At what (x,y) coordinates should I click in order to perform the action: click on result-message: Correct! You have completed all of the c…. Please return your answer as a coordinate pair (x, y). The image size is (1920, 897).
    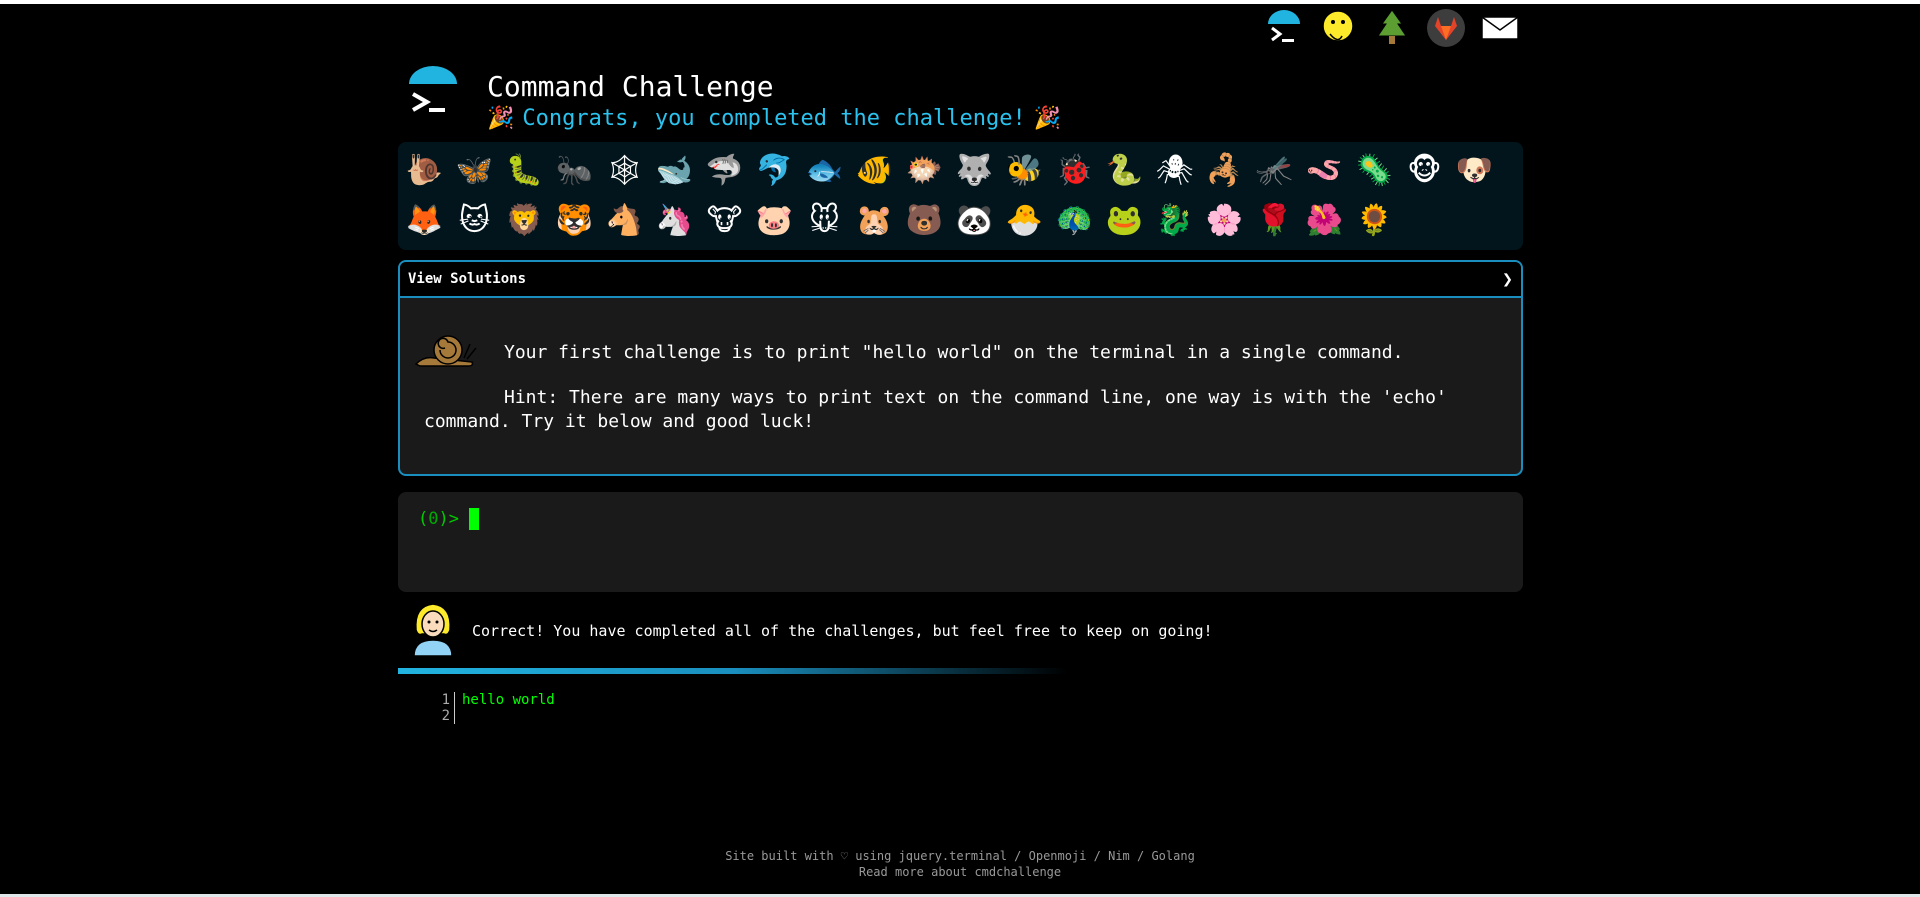
    Looking at the image, I should click on (960, 630).